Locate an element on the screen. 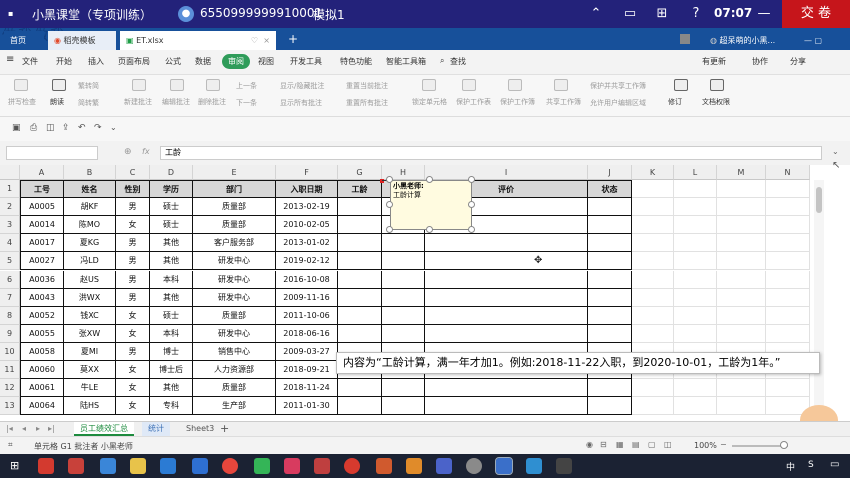 Image resolution: width=850 pixels, height=478 pixels. ribbon-next-comment: 下一条 is located at coordinates (246, 103).